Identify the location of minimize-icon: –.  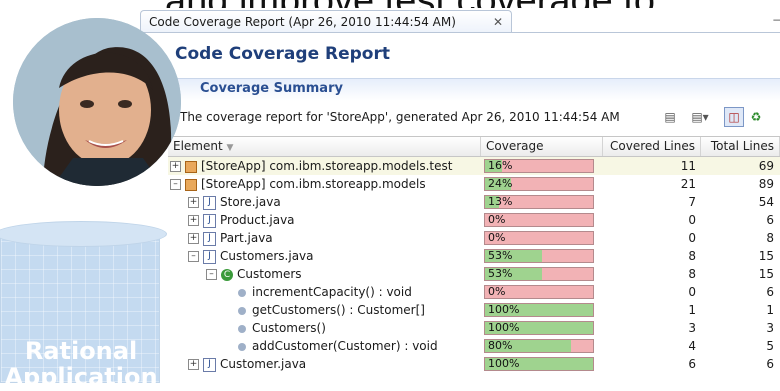
(776, 19).